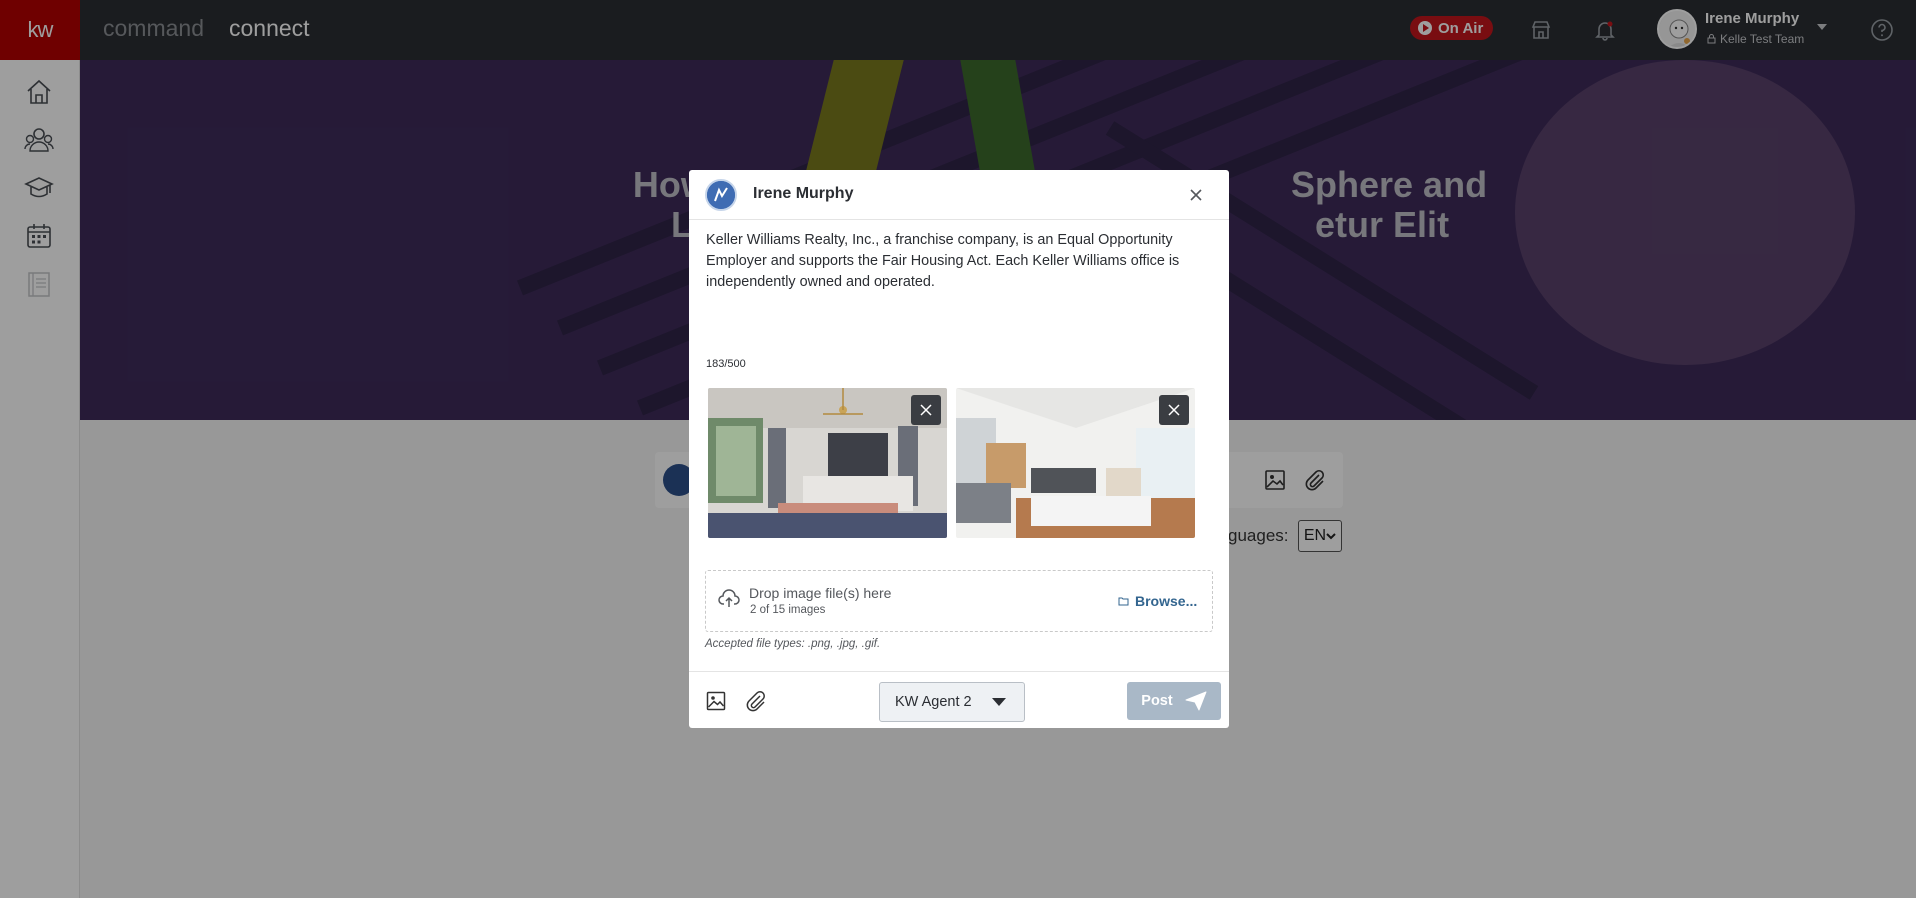 This screenshot has width=1916, height=898. I want to click on modal-header: Irene Murphy, so click(959, 195).